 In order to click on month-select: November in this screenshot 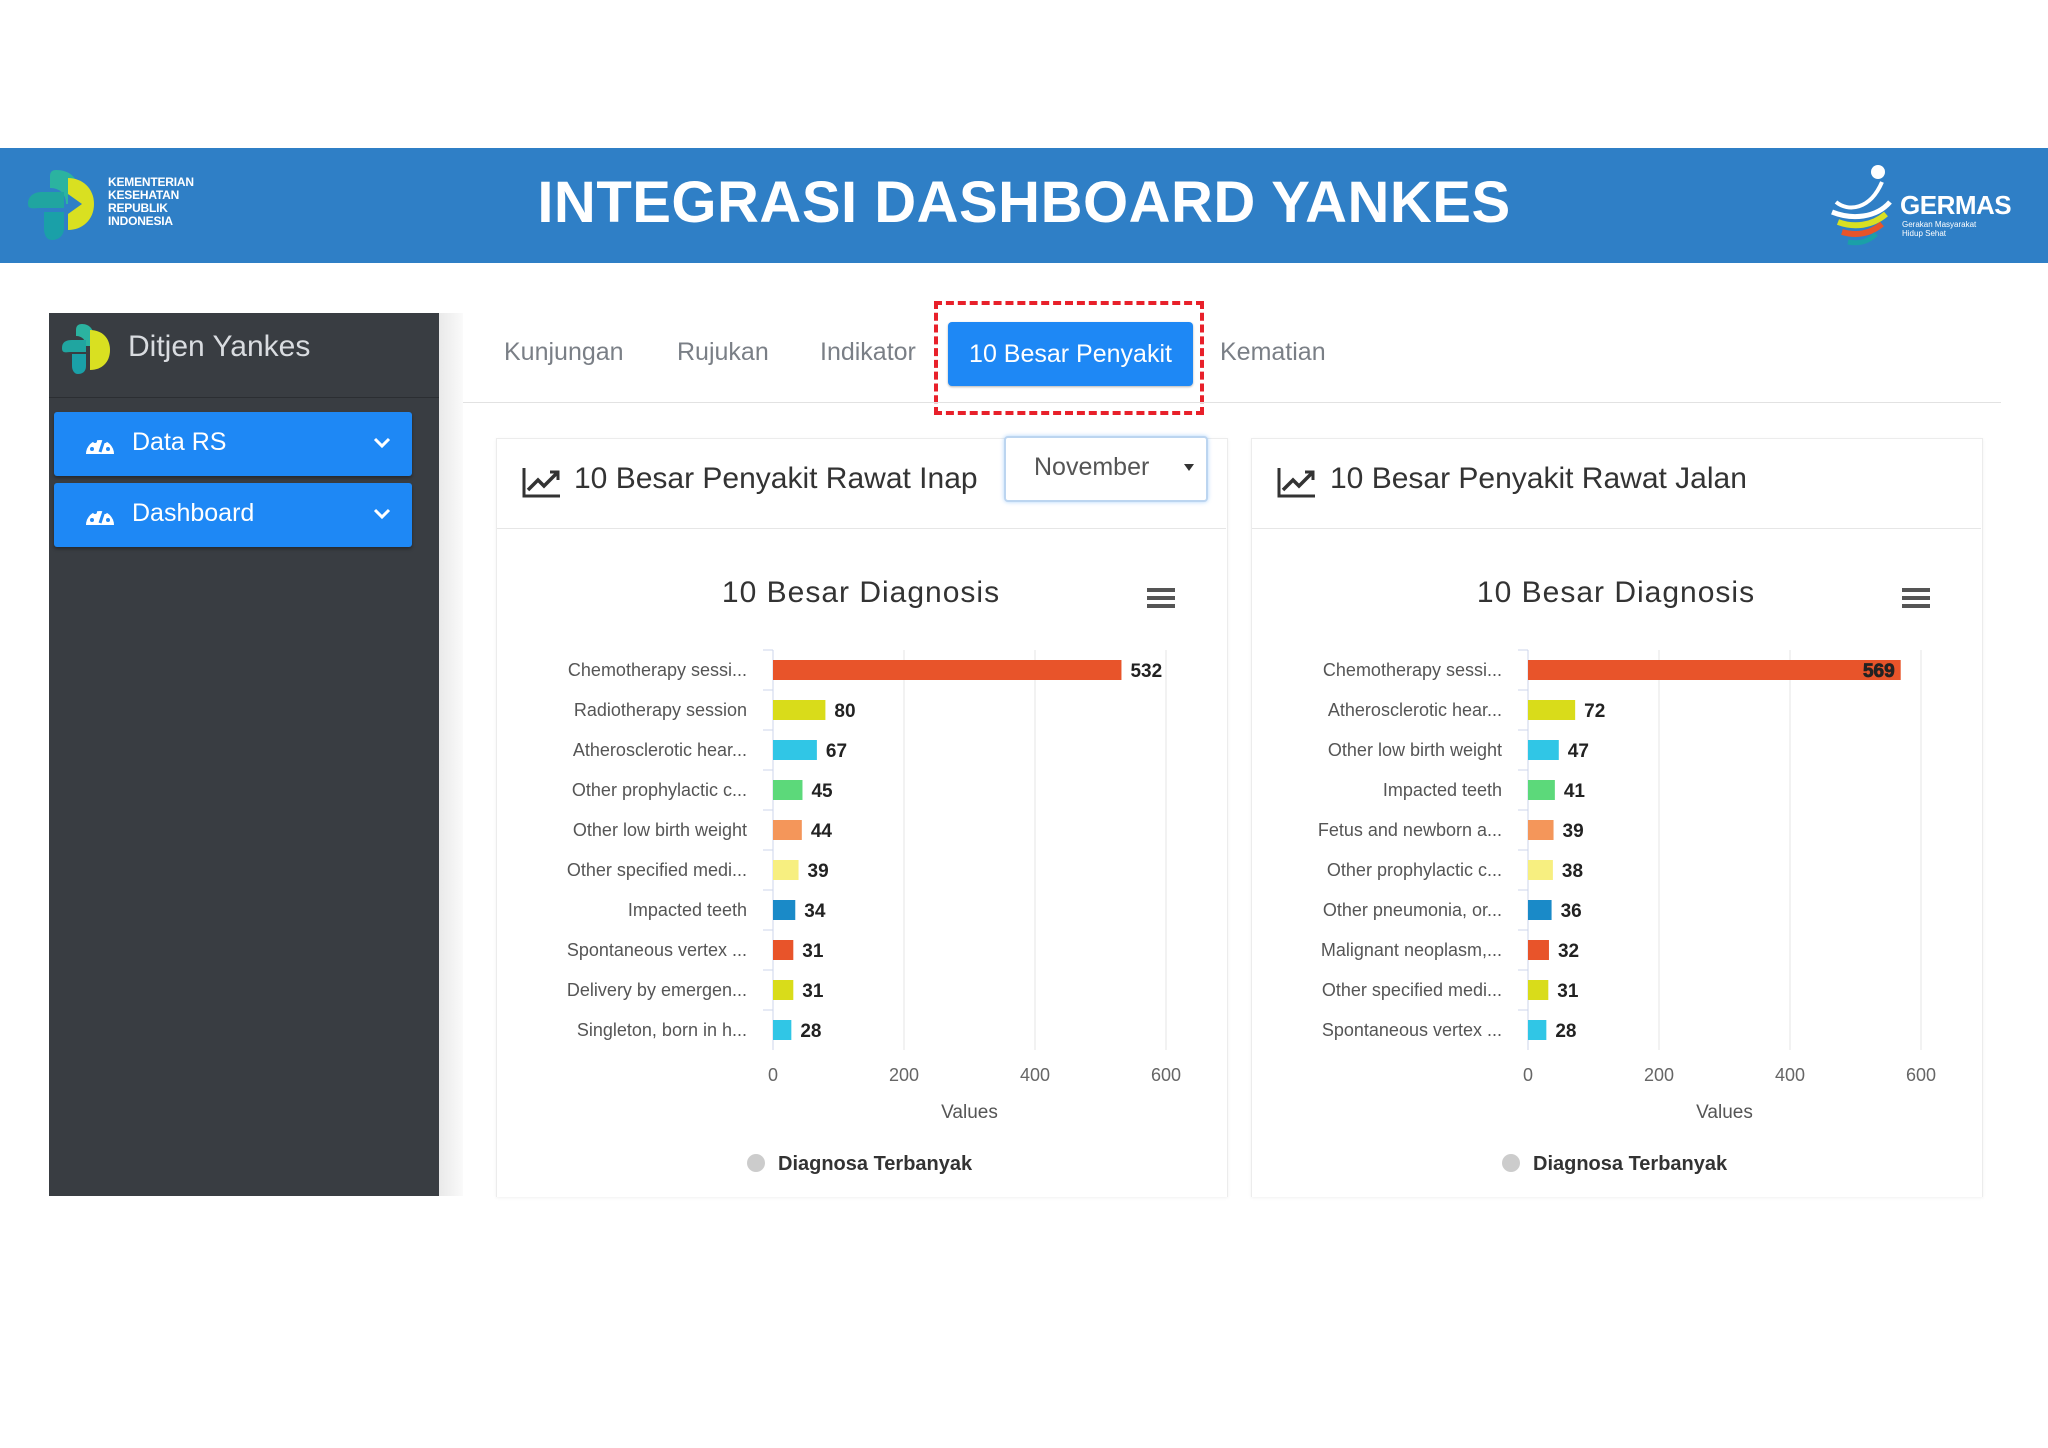, I will do `click(1106, 469)`.